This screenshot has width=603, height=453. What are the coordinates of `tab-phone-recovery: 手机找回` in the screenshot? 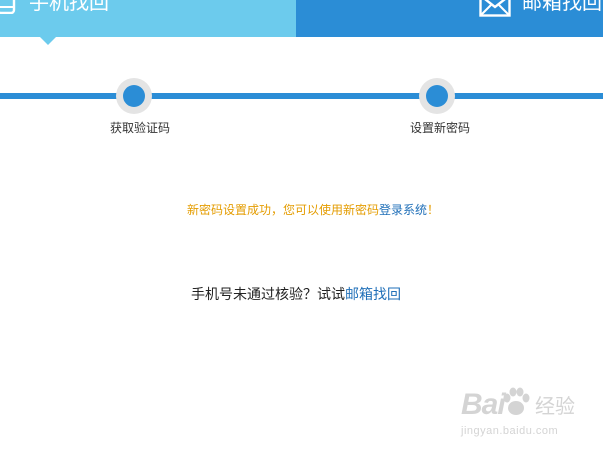 It's located at (148, 18).